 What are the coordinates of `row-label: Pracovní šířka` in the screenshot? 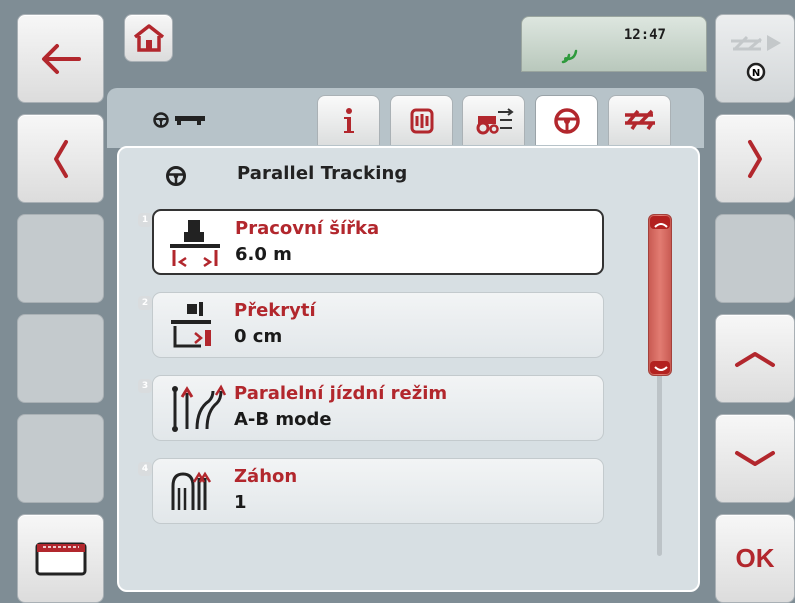 It's located at (307, 228).